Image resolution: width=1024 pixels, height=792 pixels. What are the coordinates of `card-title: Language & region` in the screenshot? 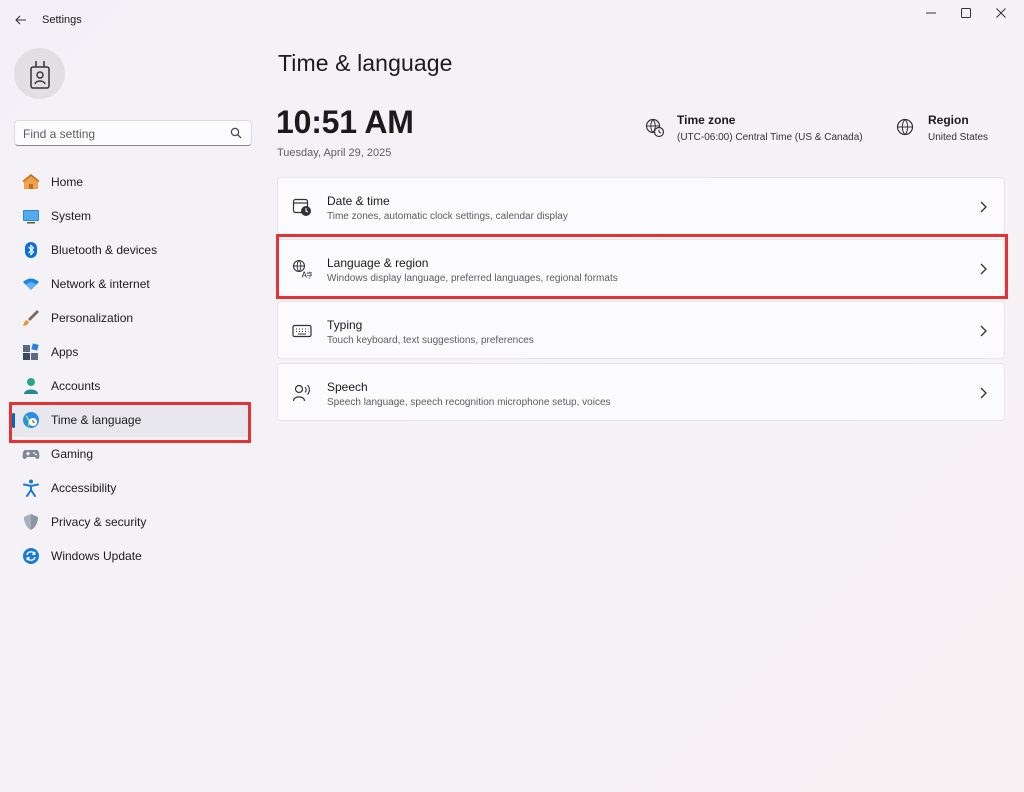 It's located at (378, 263).